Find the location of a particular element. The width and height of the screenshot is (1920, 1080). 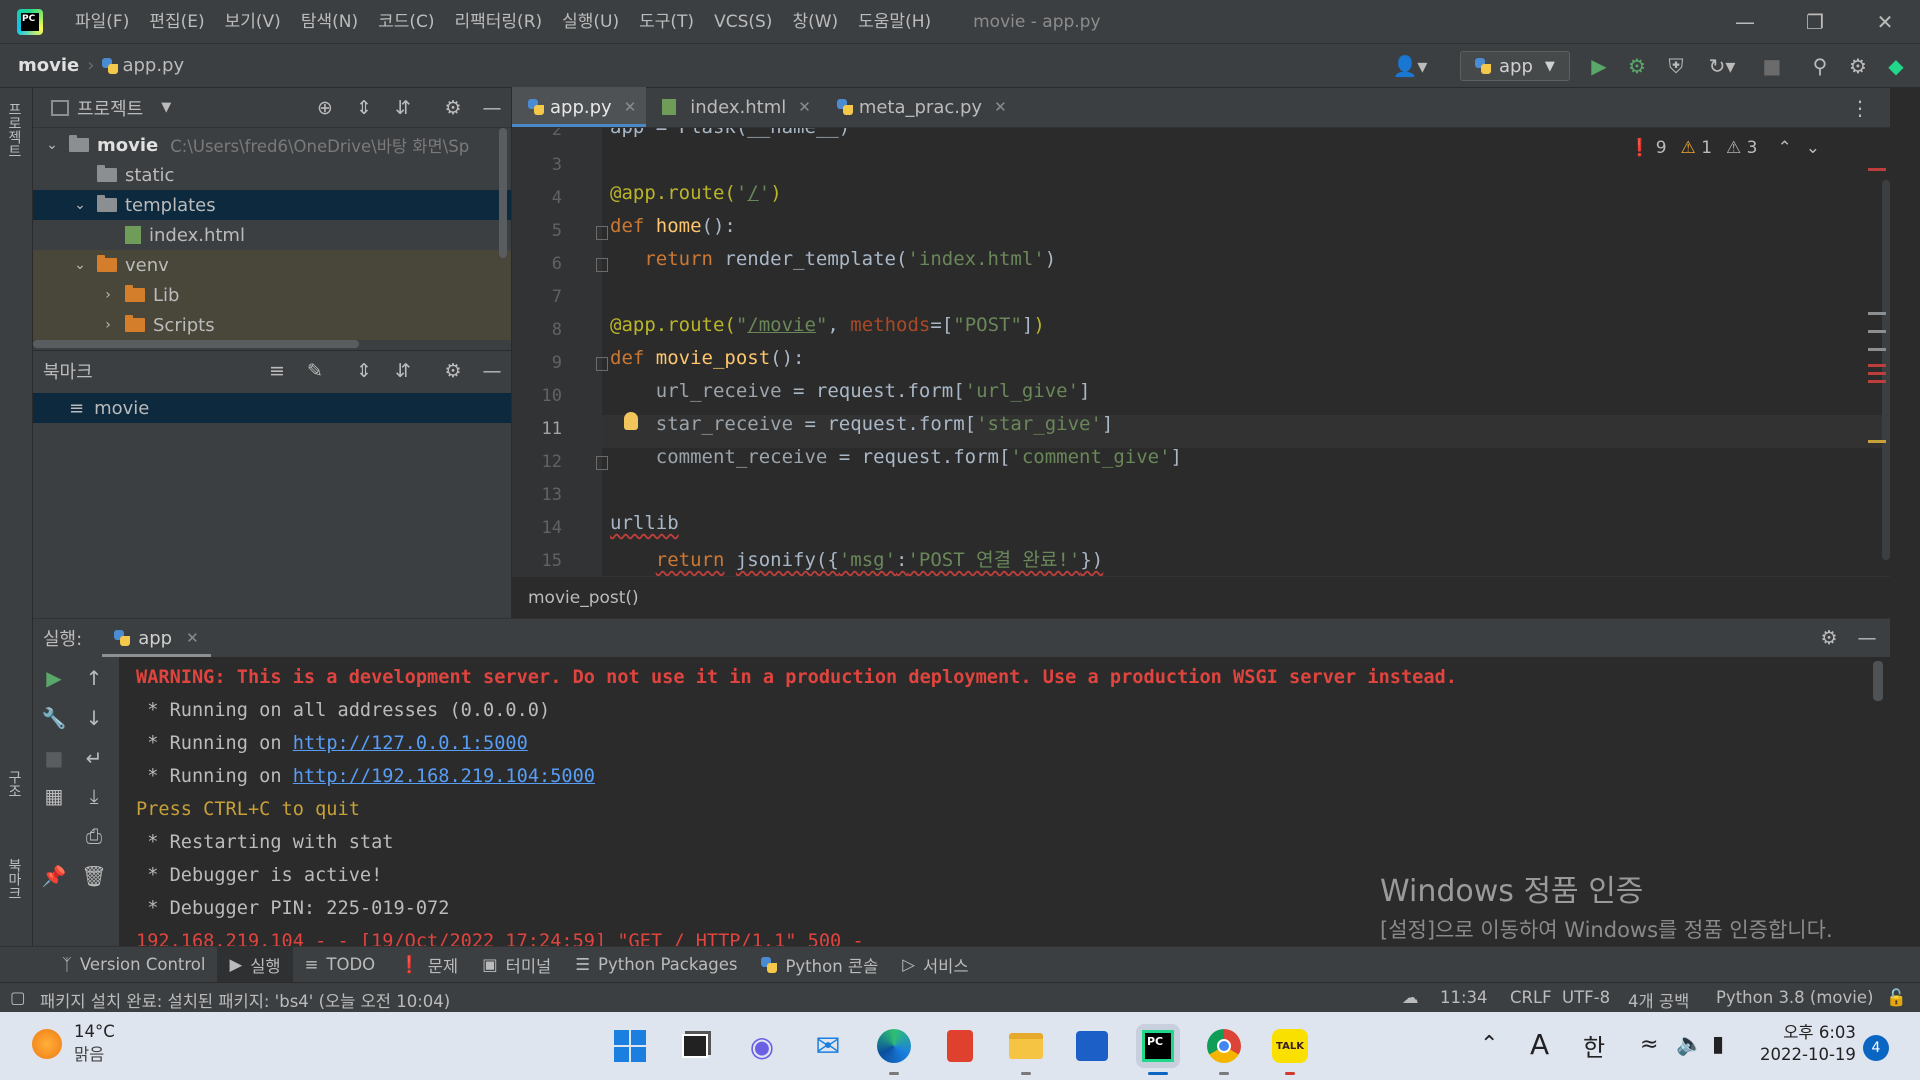

stop-icon: ■ is located at coordinates (1772, 66).